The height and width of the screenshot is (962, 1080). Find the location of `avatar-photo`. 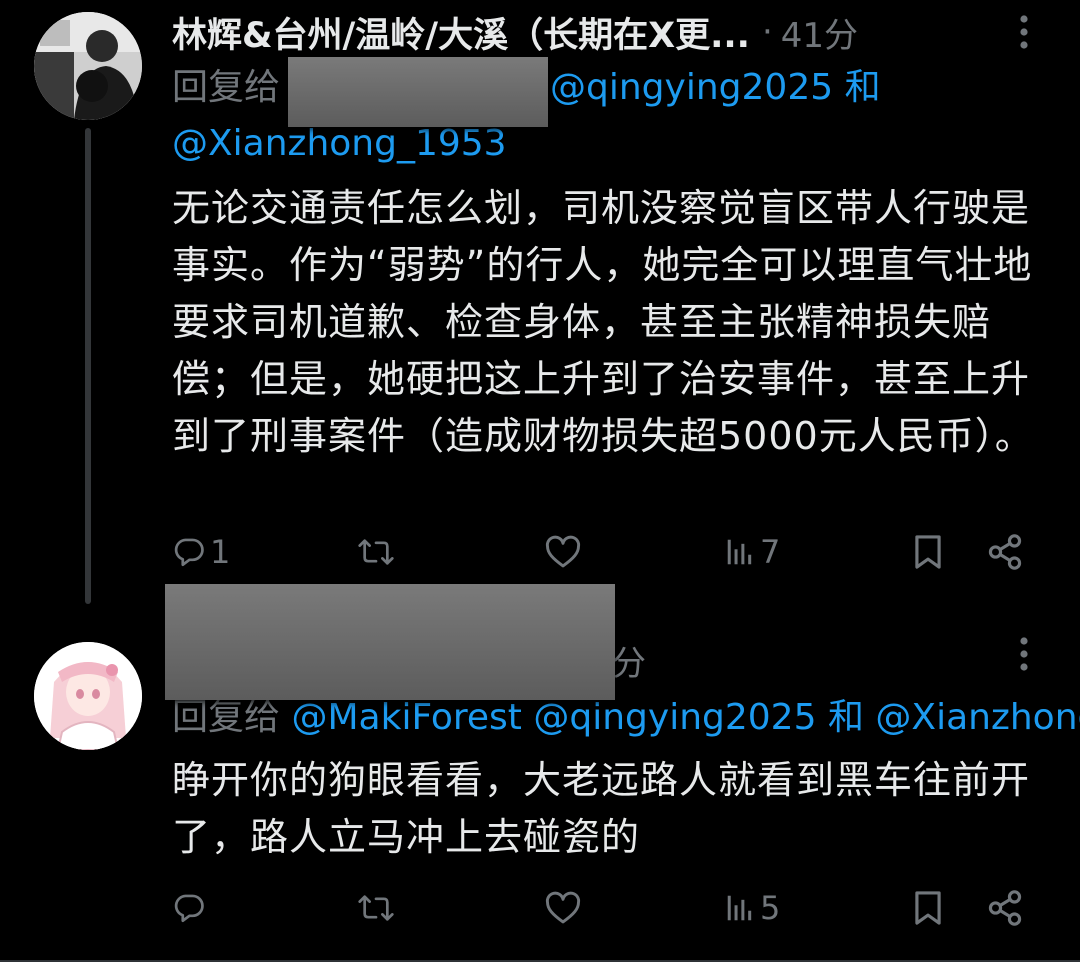

avatar-photo is located at coordinates (88, 66).